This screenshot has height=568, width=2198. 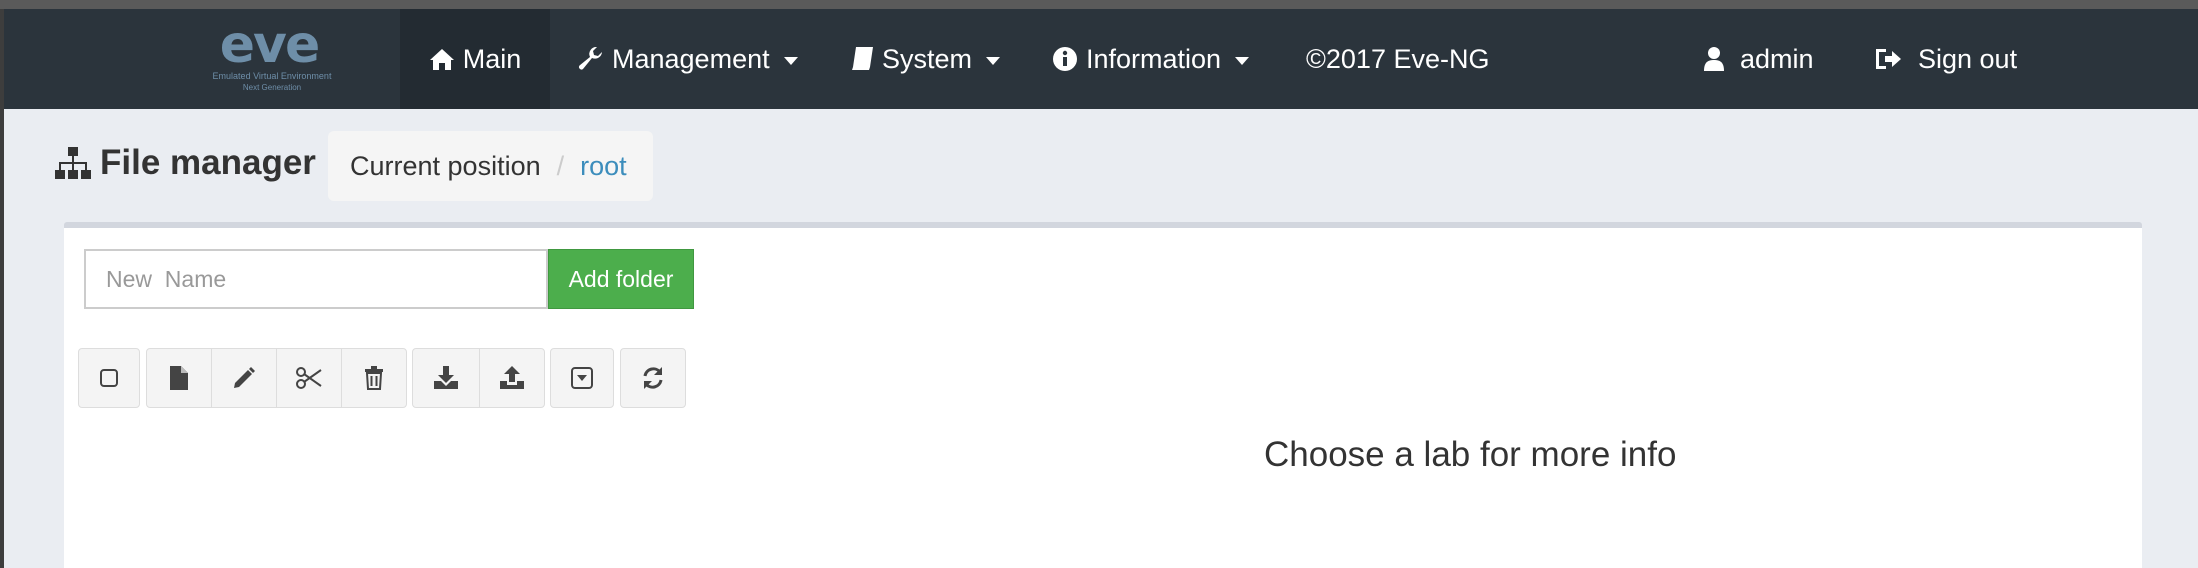 What do you see at coordinates (1154, 58) in the screenshot?
I see `nav-information-label: Information` at bounding box center [1154, 58].